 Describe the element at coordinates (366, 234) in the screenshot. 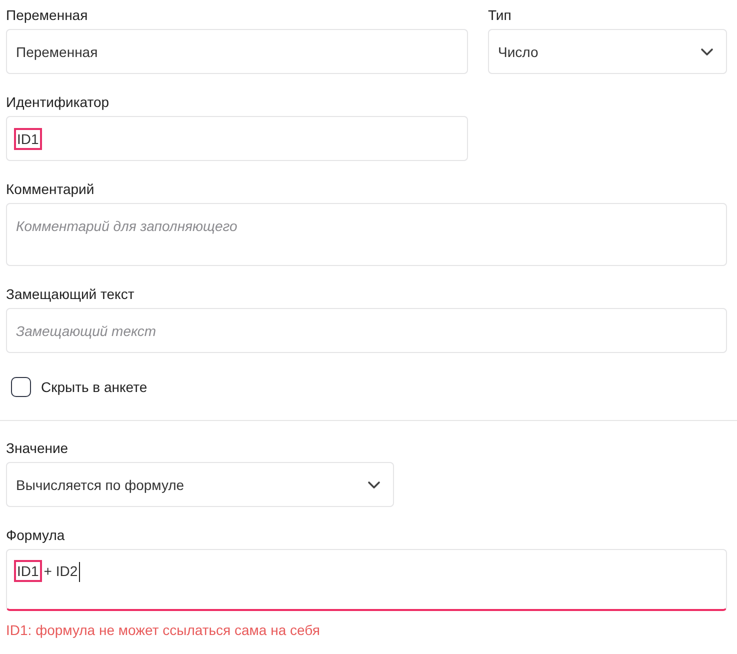

I see `textarea-field: Комментарий для заполняющего` at that location.